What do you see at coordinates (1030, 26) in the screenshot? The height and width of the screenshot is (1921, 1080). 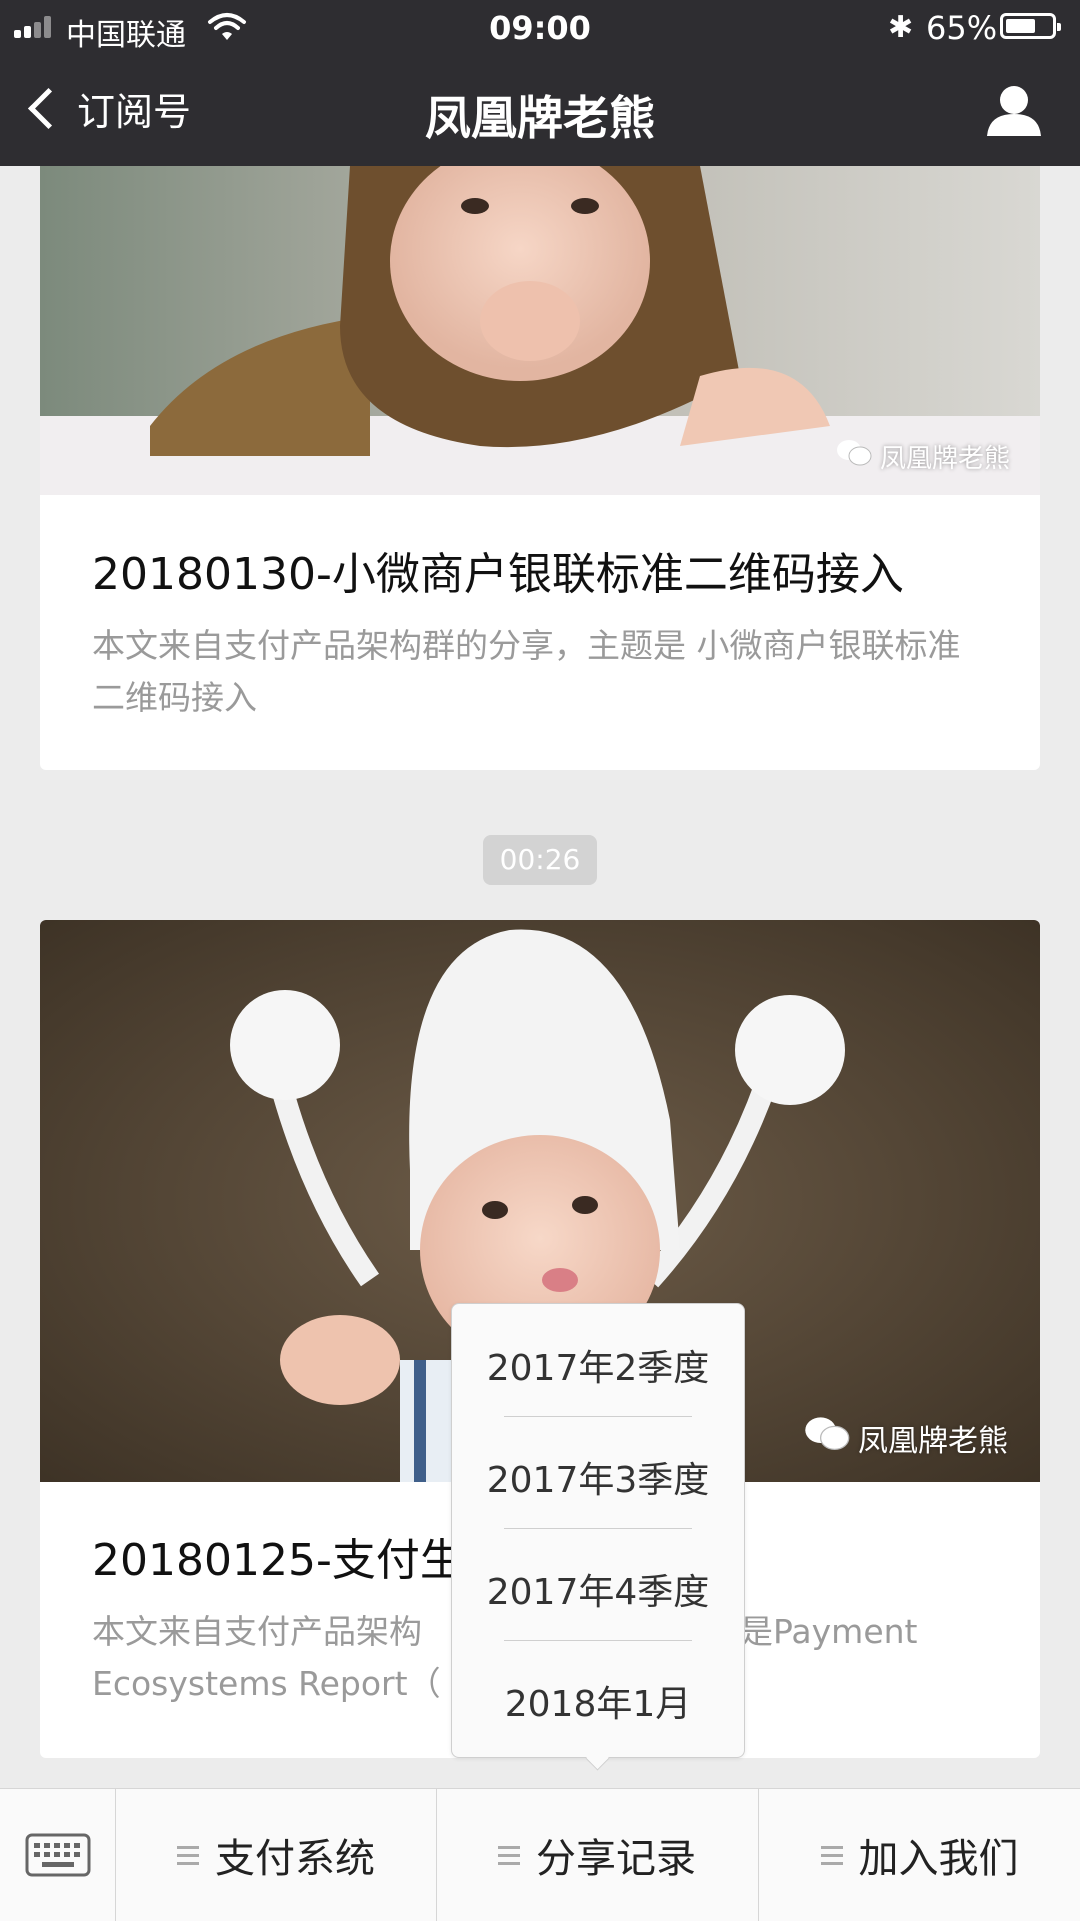 I see `battery-icon` at bounding box center [1030, 26].